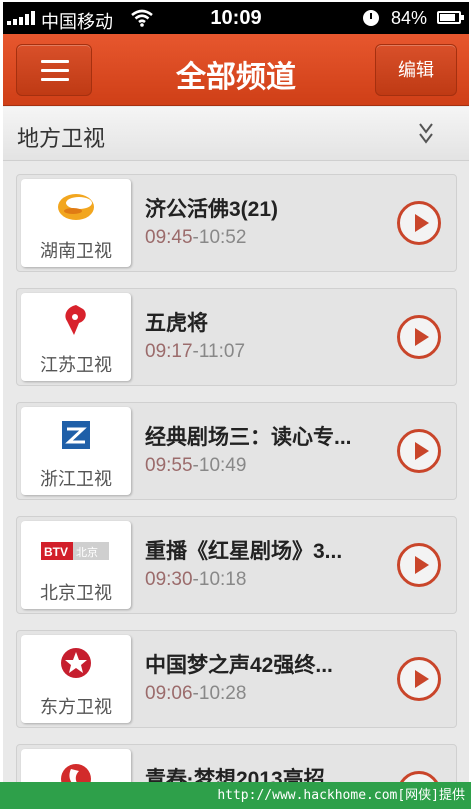  Describe the element at coordinates (426, 135) in the screenshot. I see `double-chevron-down-icon` at that location.